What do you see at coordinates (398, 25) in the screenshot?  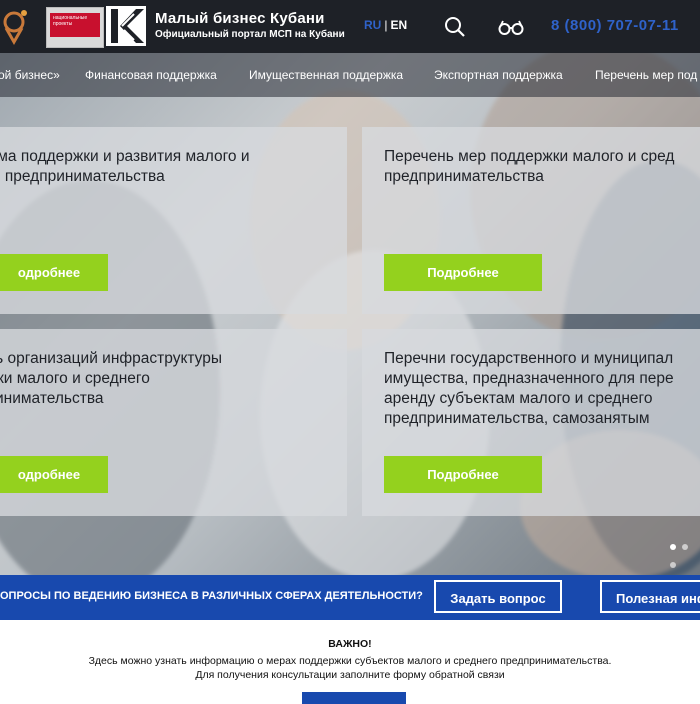 I see `lang-en-link: EN` at bounding box center [398, 25].